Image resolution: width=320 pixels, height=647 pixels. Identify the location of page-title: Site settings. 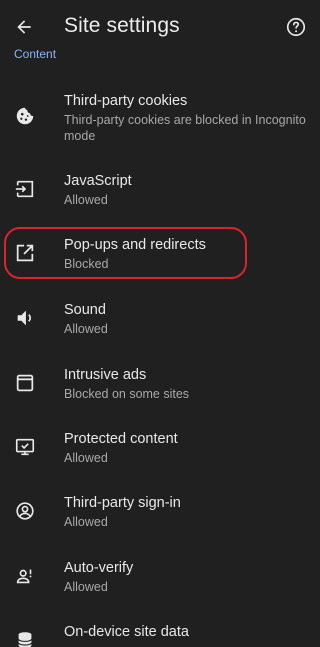
(122, 25).